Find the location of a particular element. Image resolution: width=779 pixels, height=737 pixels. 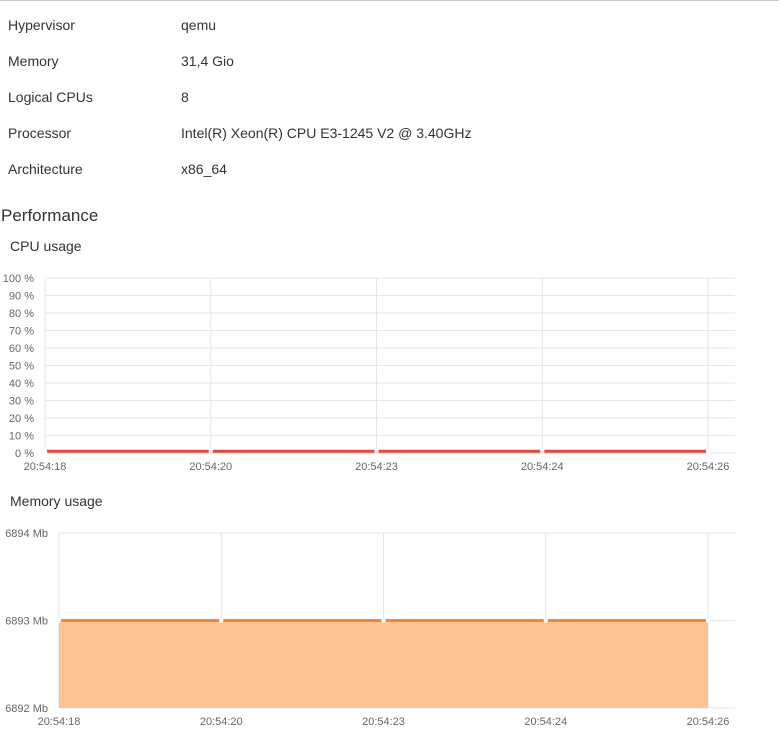

performance-heading: Performance is located at coordinates (50, 215).